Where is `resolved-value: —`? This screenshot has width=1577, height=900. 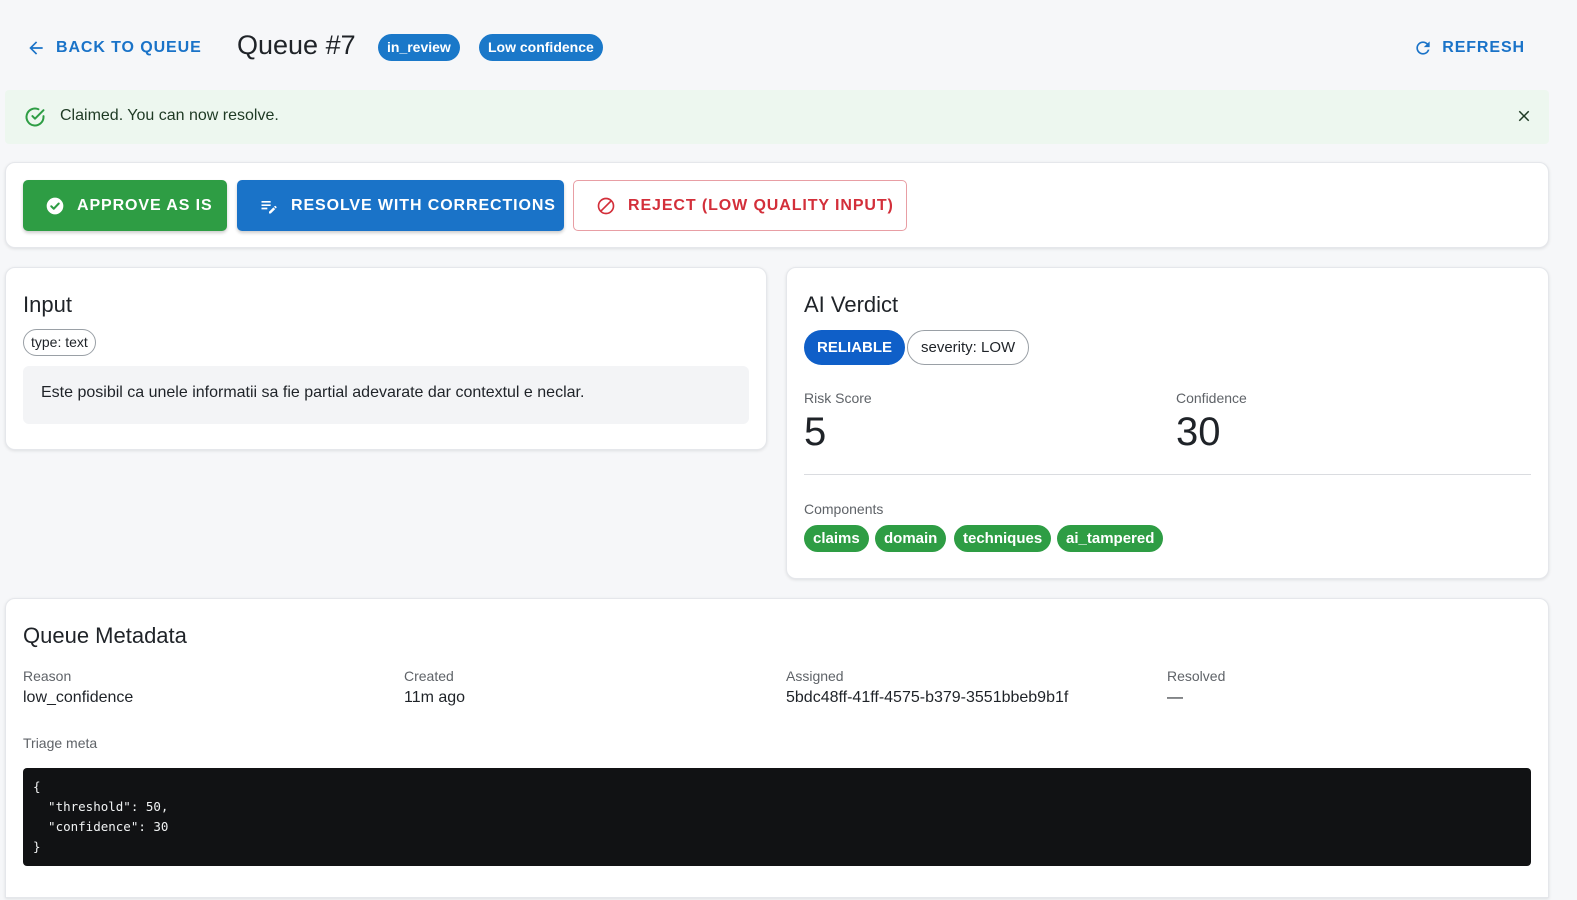
resolved-value: — is located at coordinates (1175, 697).